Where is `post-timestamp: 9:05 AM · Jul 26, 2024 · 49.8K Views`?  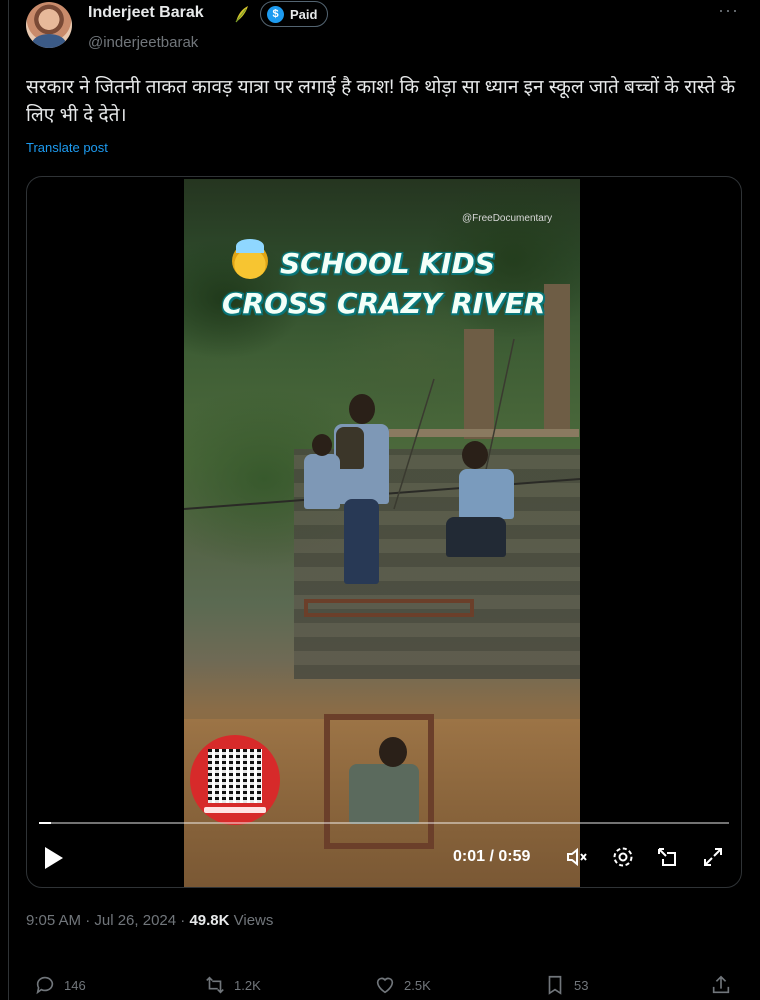
post-timestamp: 9:05 AM · Jul 26, 2024 · 49.8K Views is located at coordinates (149, 920).